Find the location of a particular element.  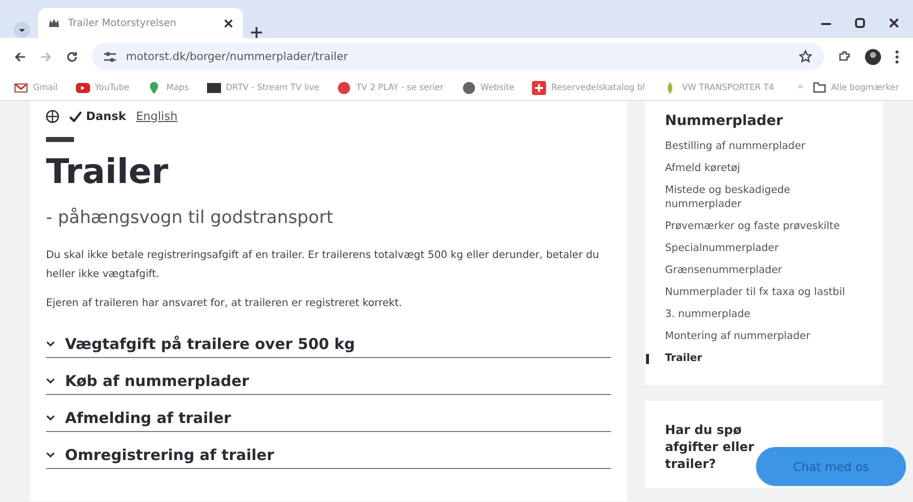

body-text: Du skal ikke betale registreringsafgift af en trailer. Er trailerens totalvægt 500 kg eller derunder, betaler du heller ikke vægtafgift. is located at coordinates (323, 265).